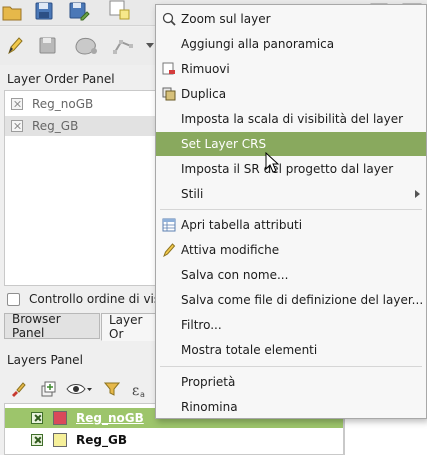  What do you see at coordinates (112, 389) in the screenshot?
I see `filter-icon` at bounding box center [112, 389].